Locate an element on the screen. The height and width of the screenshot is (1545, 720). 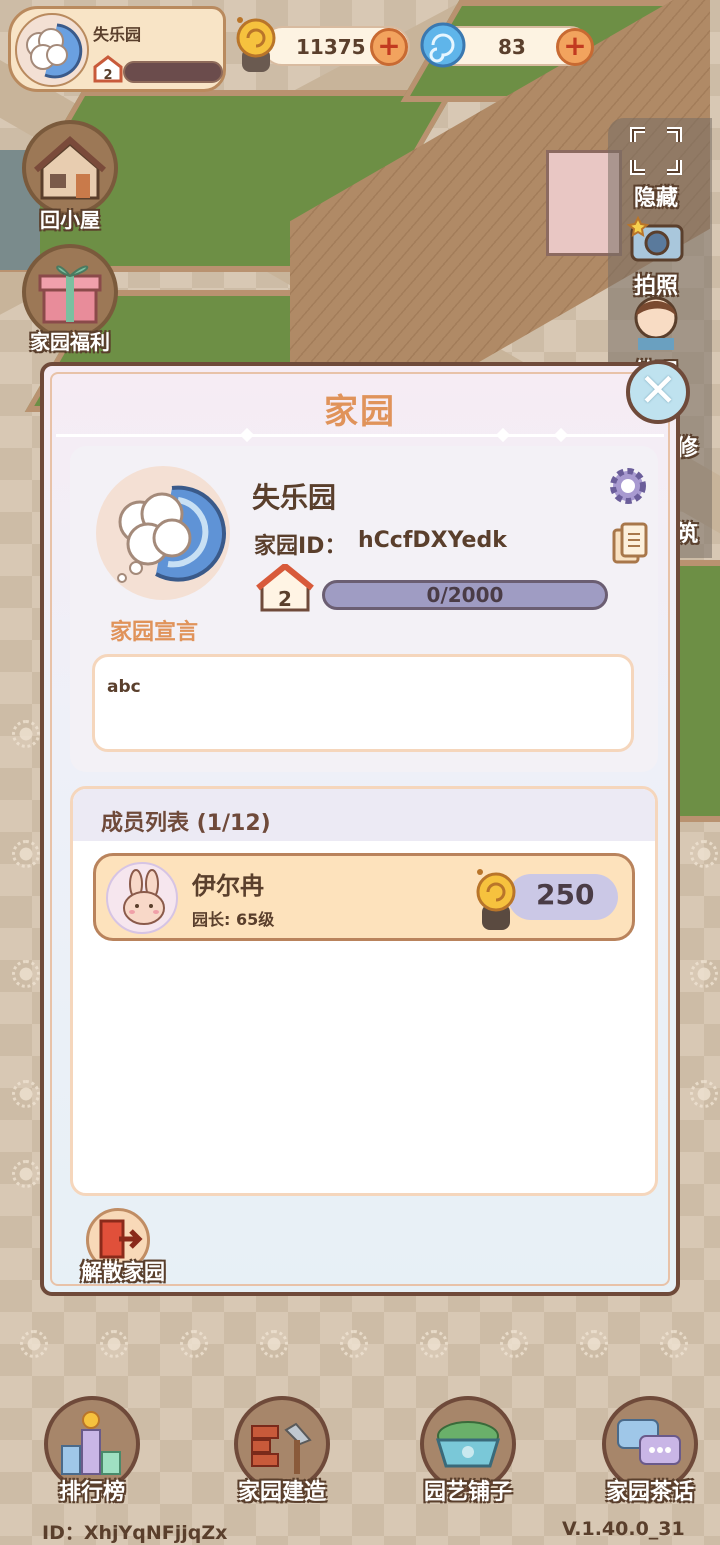
tea-chat-button: 家园茶话 is located at coordinates (650, 1451).